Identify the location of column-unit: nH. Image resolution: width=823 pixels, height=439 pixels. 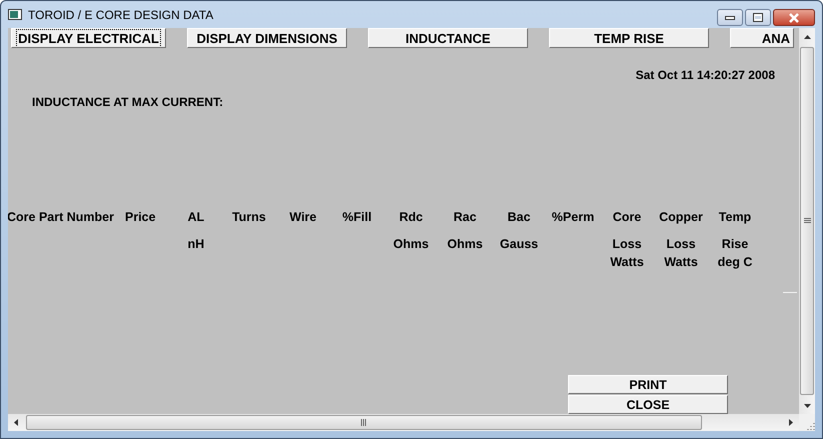
(196, 245).